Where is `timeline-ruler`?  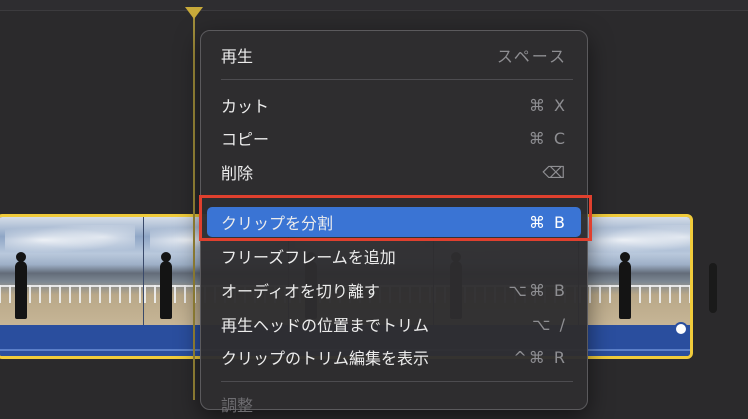 timeline-ruler is located at coordinates (374, 5).